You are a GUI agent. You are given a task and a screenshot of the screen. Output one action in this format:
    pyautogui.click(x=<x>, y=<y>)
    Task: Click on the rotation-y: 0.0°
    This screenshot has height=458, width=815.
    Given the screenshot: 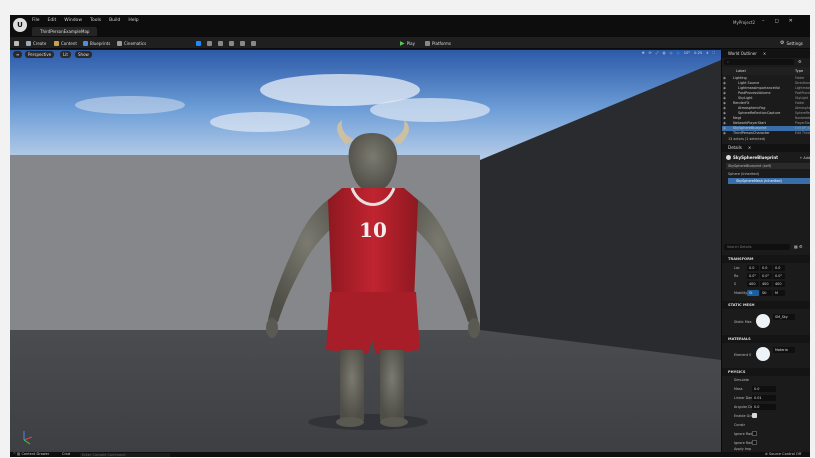 What is the action you would take?
    pyautogui.click(x=766, y=276)
    